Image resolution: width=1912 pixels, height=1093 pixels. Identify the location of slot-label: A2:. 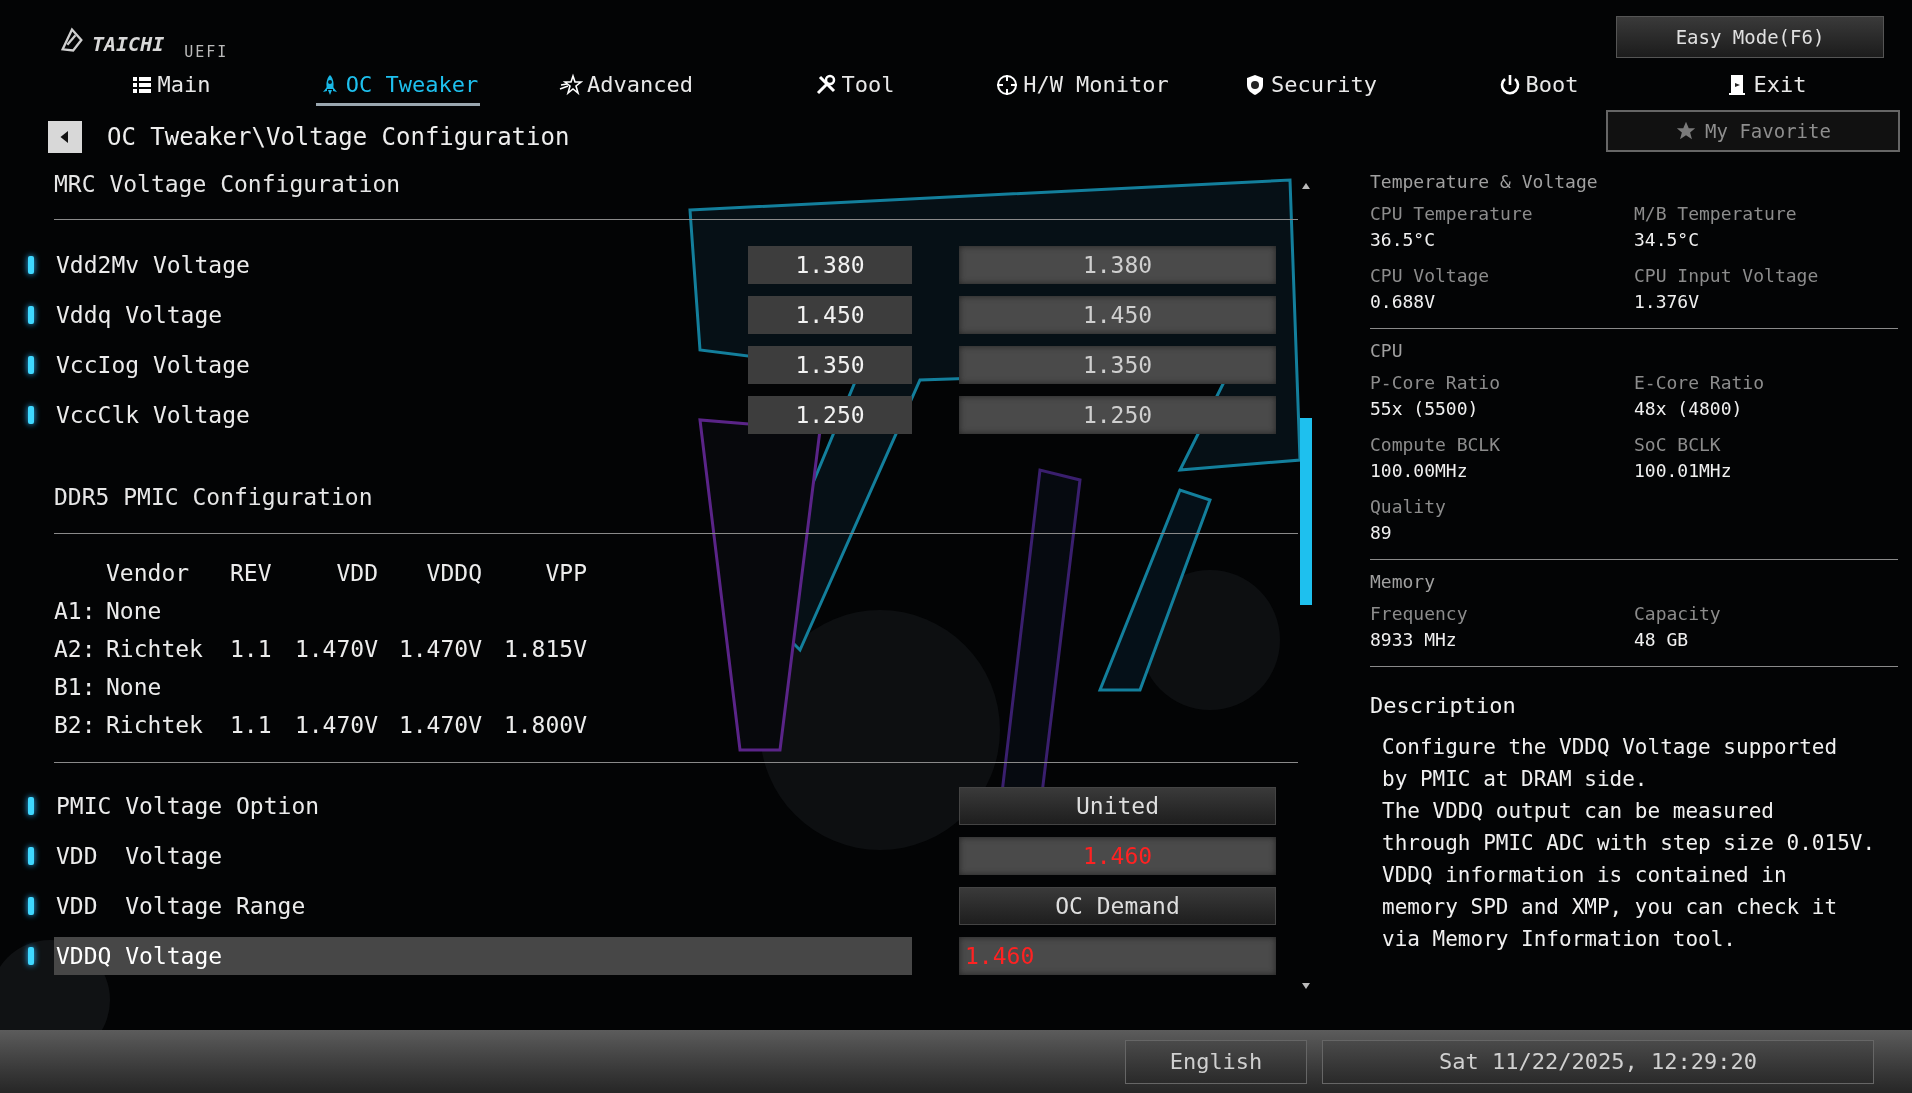
(75, 648).